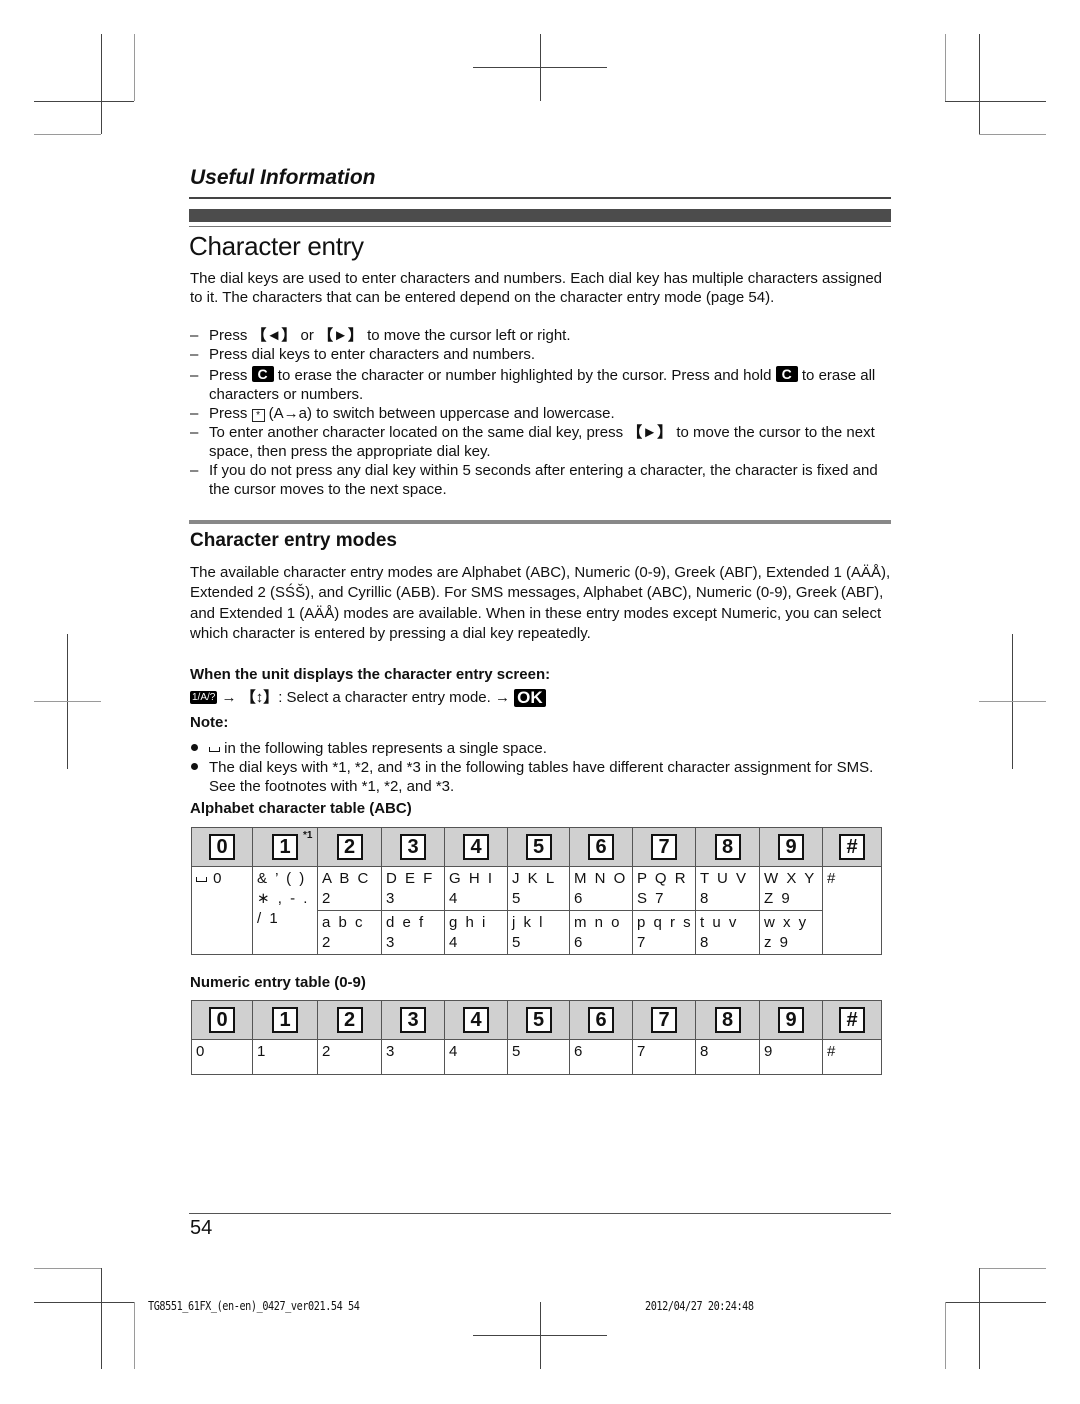 The width and height of the screenshot is (1080, 1404). I want to click on dial-key-9-icon: 9, so click(791, 847).